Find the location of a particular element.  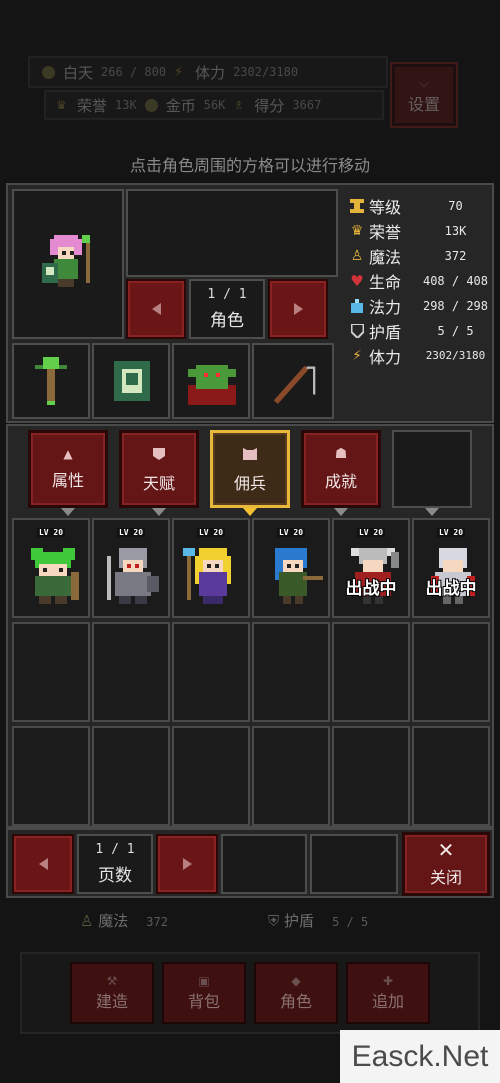

stamina-label: 体力 is located at coordinates (210, 72).